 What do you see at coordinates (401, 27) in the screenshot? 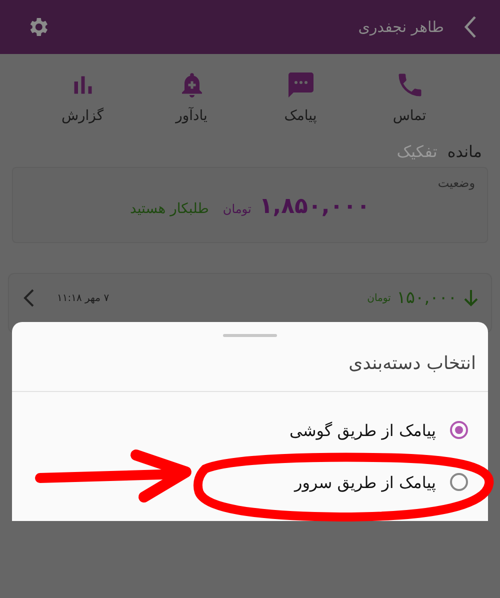
I see `contact-name: طاهر نجفدری` at bounding box center [401, 27].